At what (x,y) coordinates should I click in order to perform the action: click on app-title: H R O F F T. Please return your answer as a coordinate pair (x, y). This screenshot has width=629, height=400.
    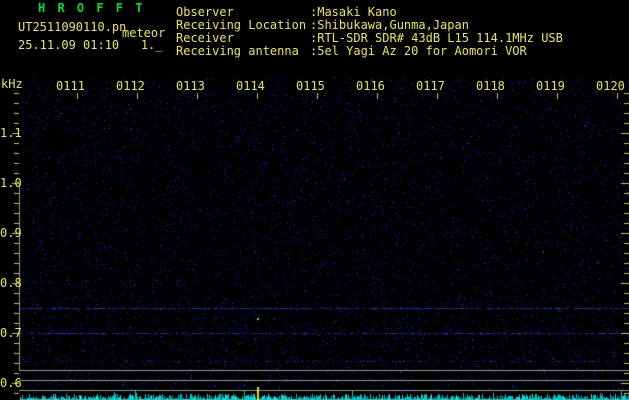
    Looking at the image, I should click on (91, 8).